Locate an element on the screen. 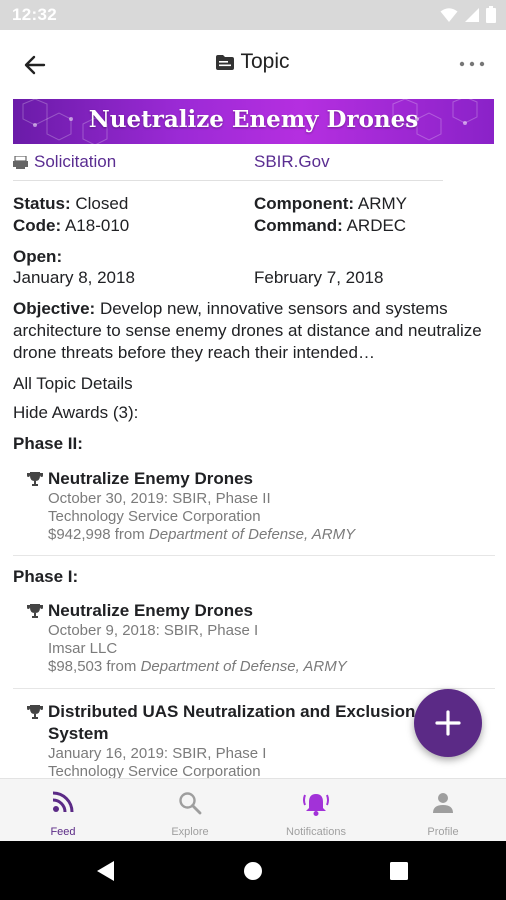 The image size is (506, 900). more-options-icon is located at coordinates (472, 64).